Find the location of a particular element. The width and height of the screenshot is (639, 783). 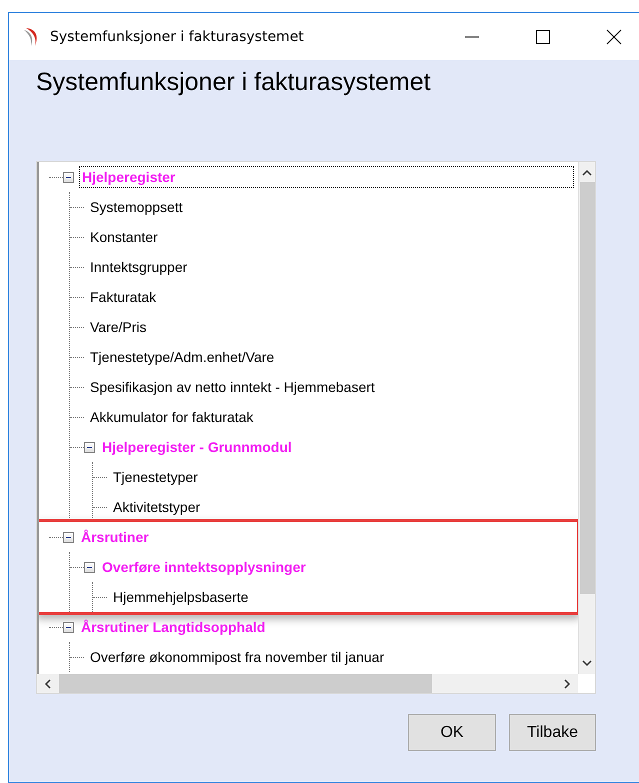

tree-item: Spesifikasjon av netto inntekt - Hjemmebasert is located at coordinates (232, 387).